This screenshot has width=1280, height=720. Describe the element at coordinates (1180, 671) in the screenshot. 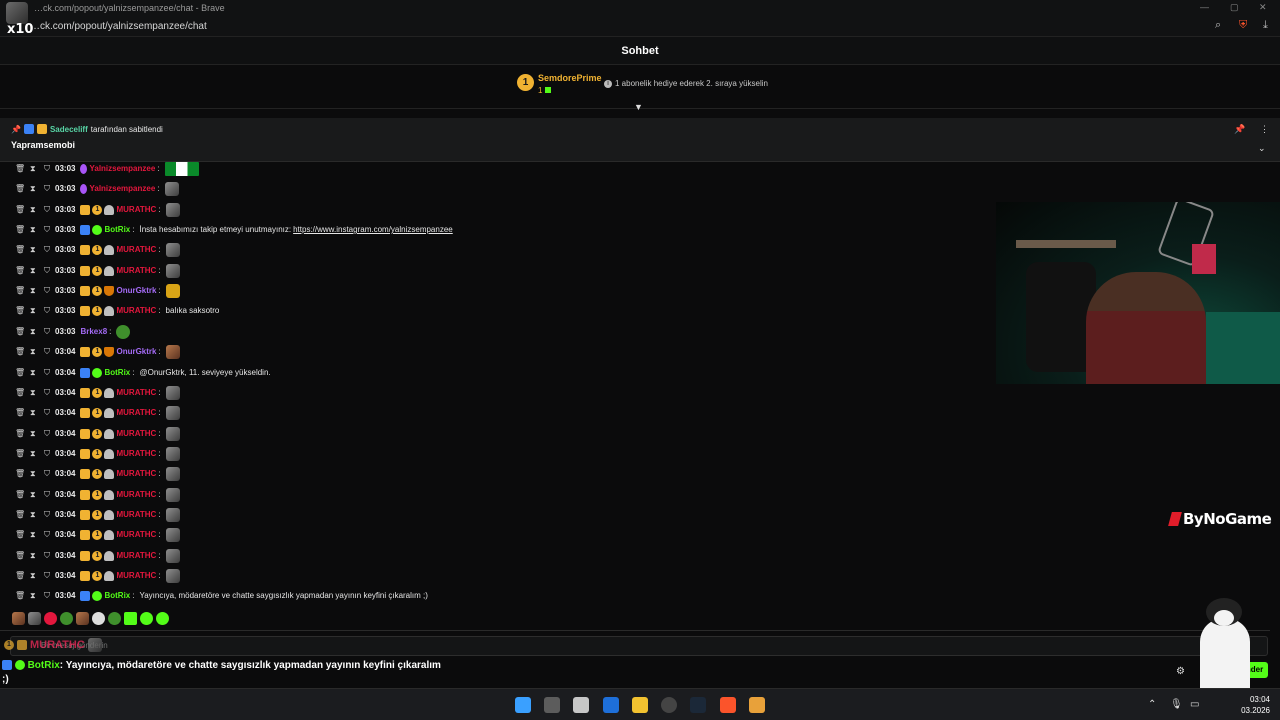

I see `settings-icon: ⚙` at that location.